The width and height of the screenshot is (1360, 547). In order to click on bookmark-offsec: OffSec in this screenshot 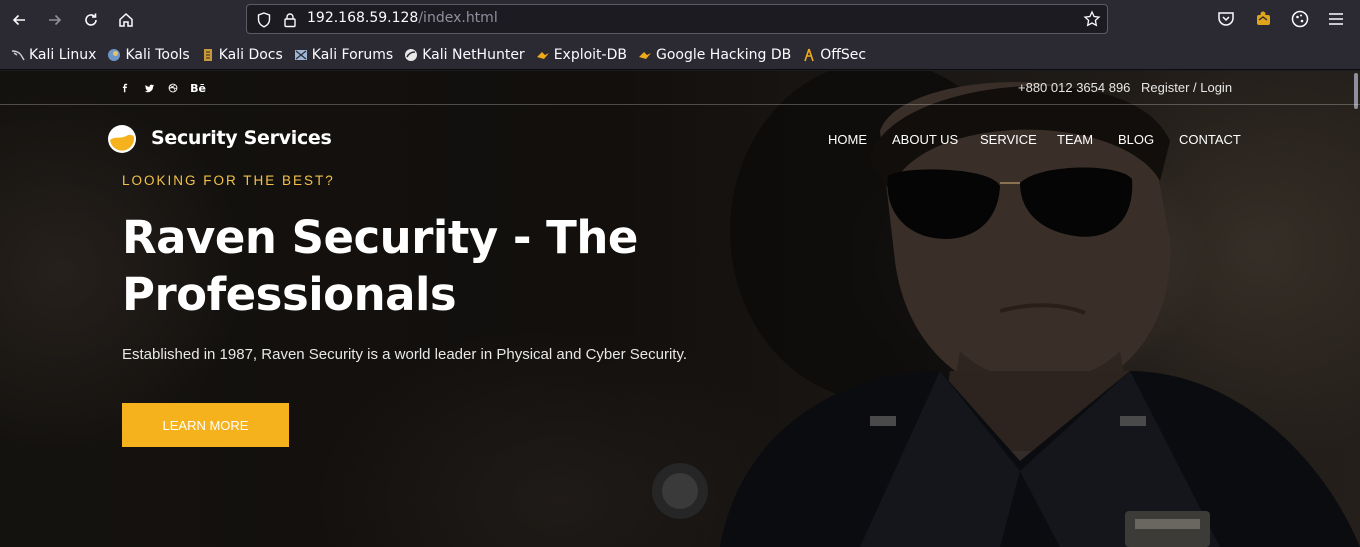, I will do `click(834, 55)`.